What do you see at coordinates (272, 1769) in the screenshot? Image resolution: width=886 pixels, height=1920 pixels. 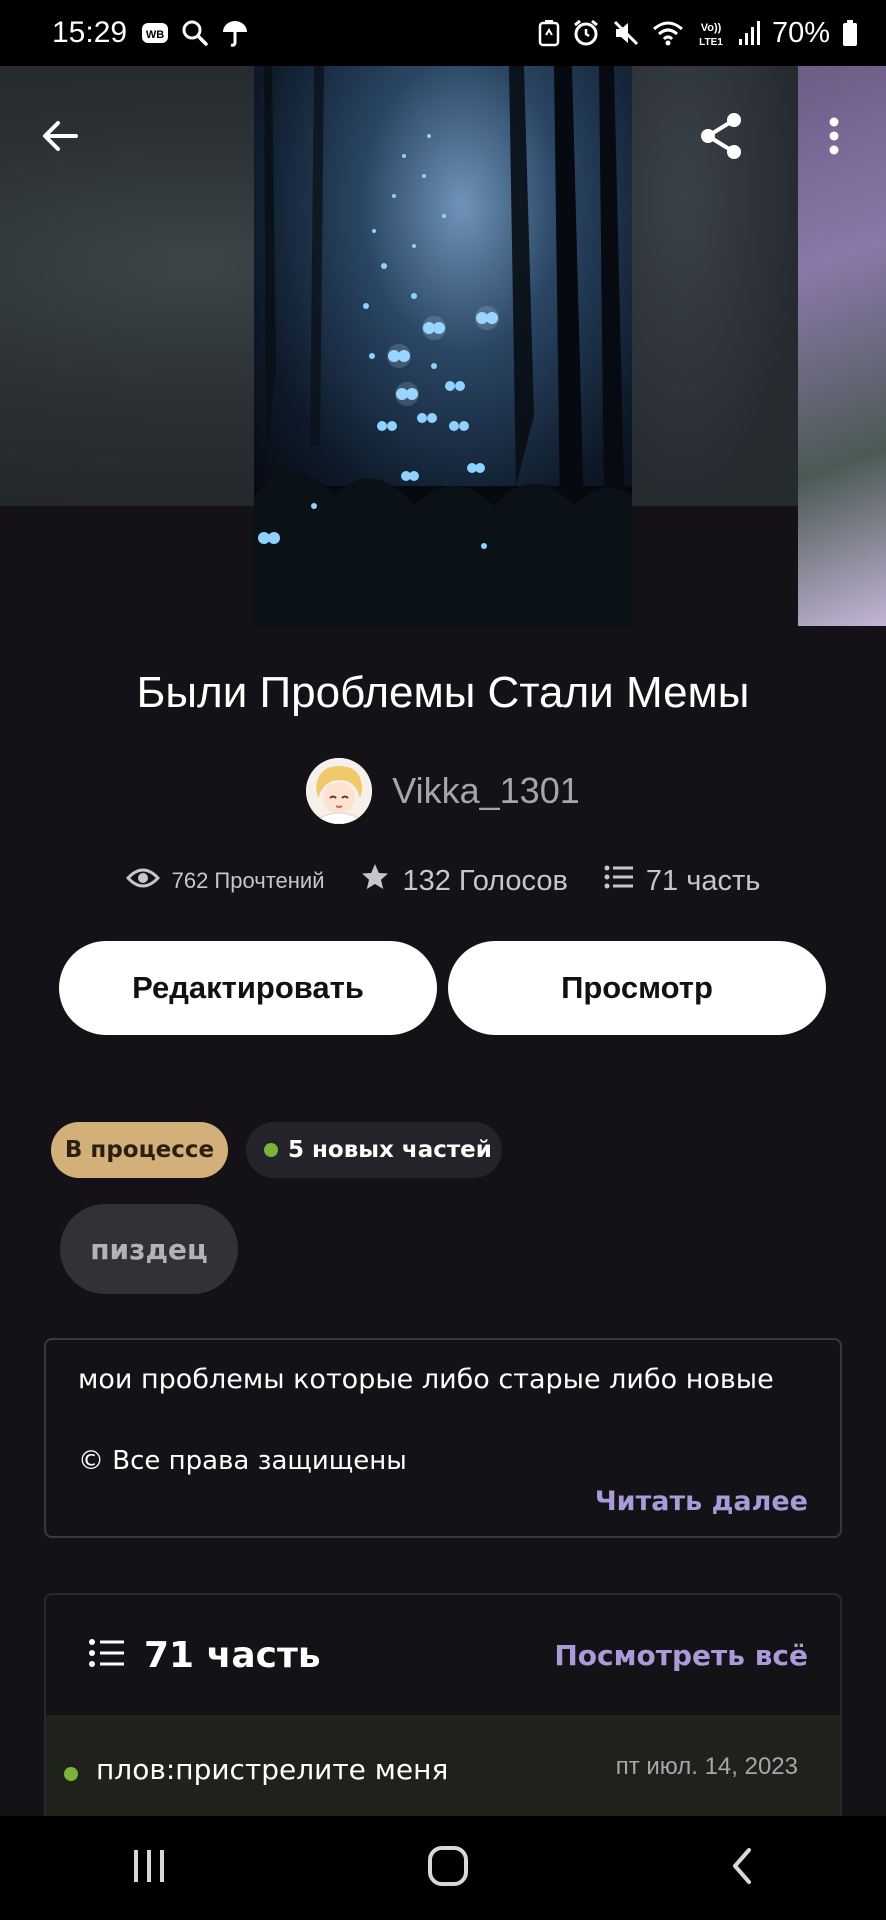 I see `part-title: плов:пристрелите меня` at bounding box center [272, 1769].